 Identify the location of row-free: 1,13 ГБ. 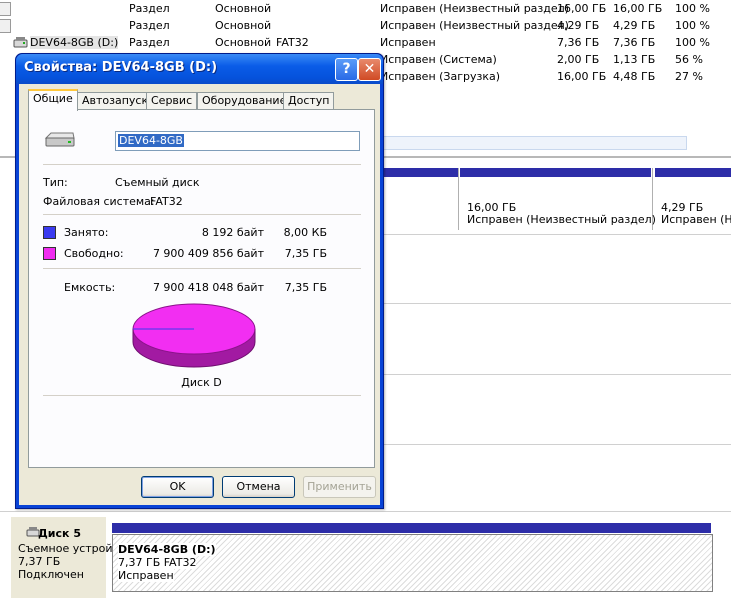
(634, 59).